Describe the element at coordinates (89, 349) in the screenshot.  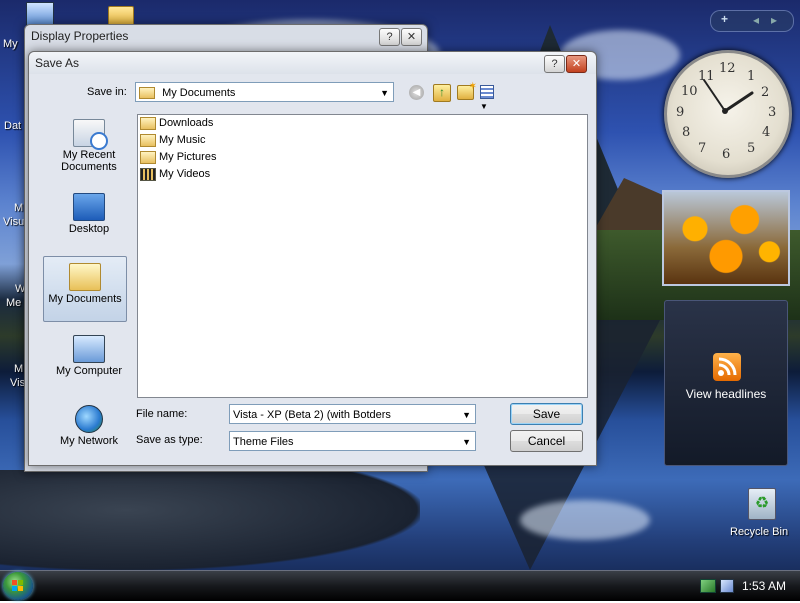
I see `my-computer-icon` at that location.